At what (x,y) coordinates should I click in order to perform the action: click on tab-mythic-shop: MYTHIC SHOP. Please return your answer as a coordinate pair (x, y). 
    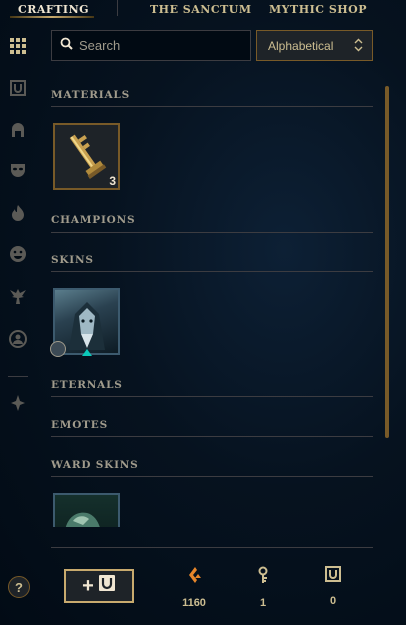
    Looking at the image, I should click on (318, 9).